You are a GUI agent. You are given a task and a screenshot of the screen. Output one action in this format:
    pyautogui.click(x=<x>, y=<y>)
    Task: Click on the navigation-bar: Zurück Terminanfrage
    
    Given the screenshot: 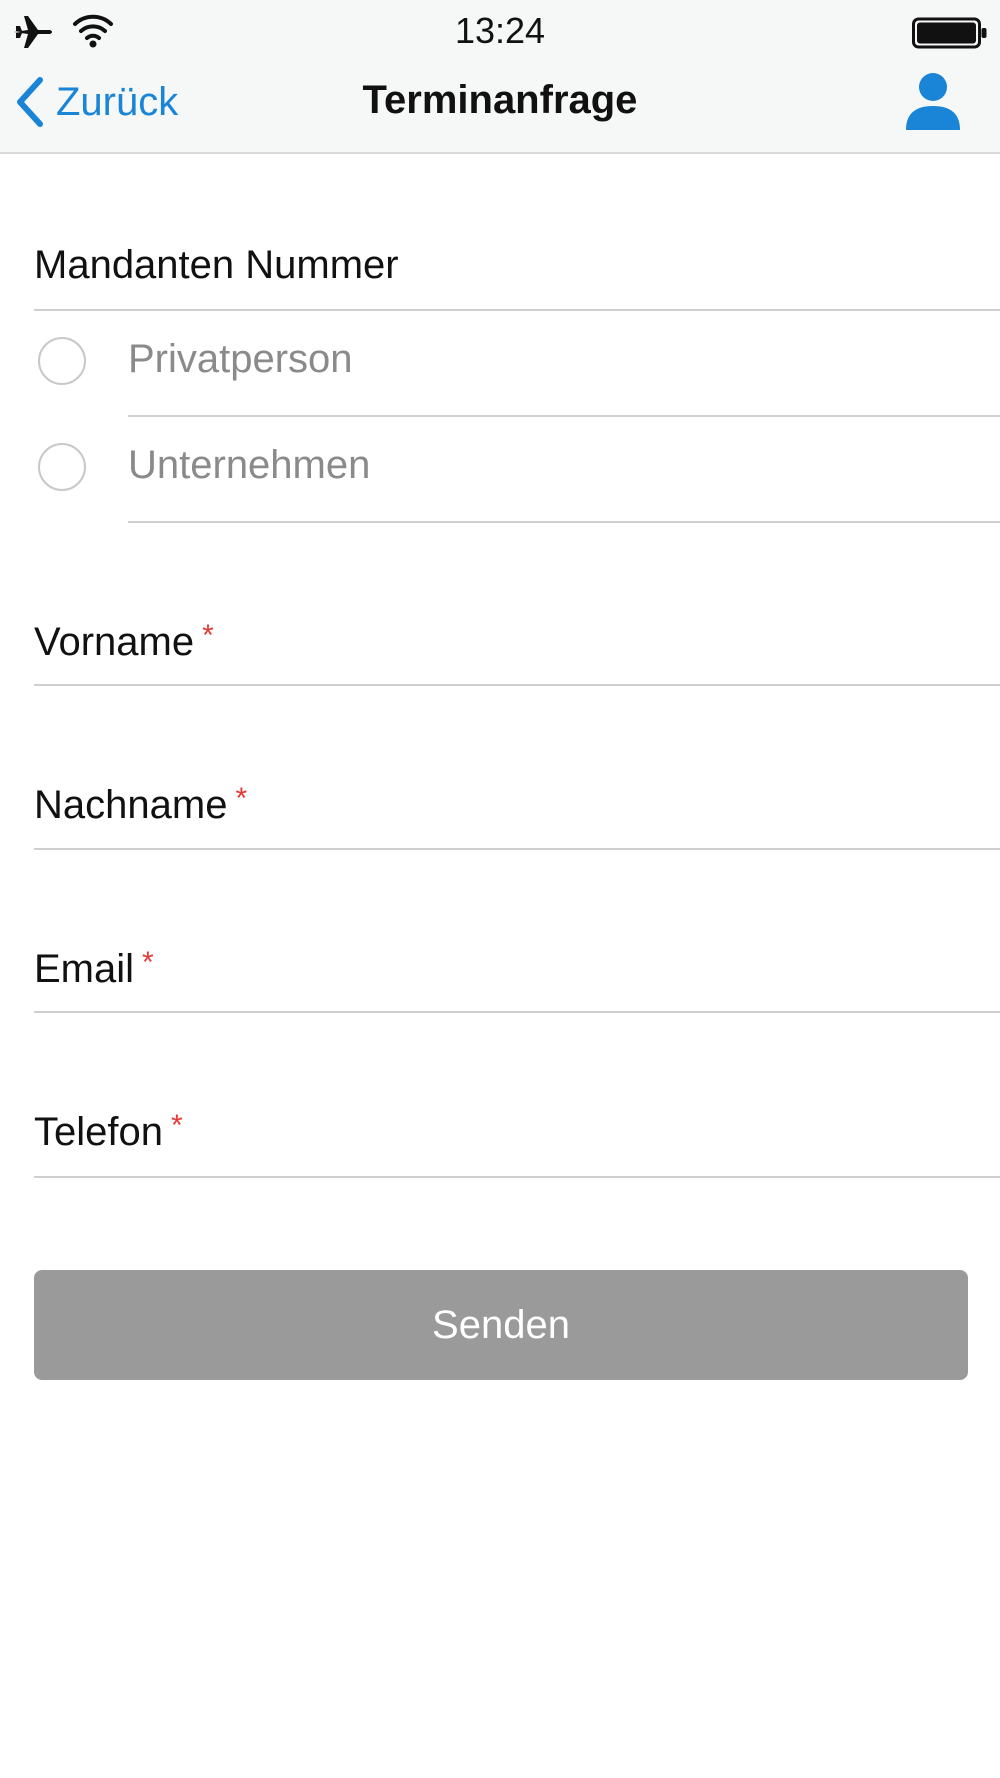 What is the action you would take?
    pyautogui.click(x=500, y=107)
    